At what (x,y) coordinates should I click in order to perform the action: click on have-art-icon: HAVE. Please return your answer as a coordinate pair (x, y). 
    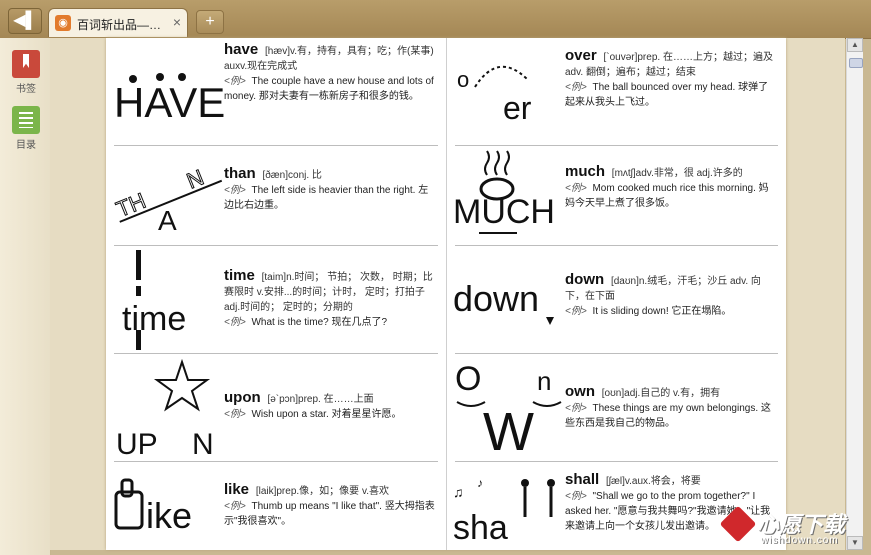
    Looking at the image, I should click on (169, 99).